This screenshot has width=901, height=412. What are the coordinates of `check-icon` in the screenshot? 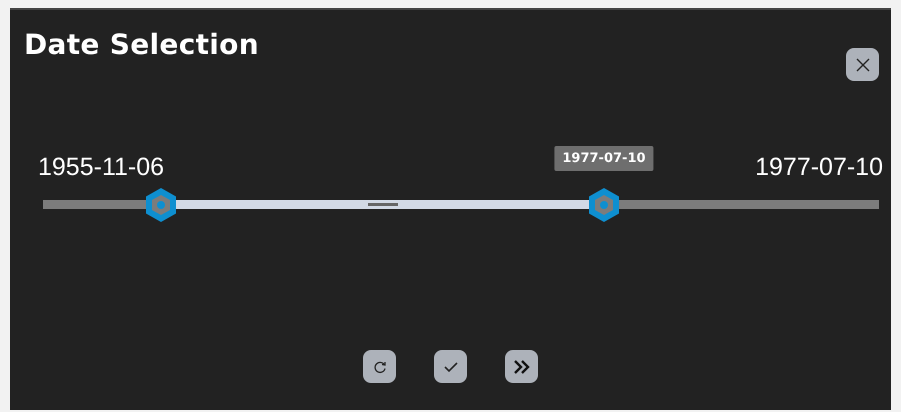 It's located at (450, 367).